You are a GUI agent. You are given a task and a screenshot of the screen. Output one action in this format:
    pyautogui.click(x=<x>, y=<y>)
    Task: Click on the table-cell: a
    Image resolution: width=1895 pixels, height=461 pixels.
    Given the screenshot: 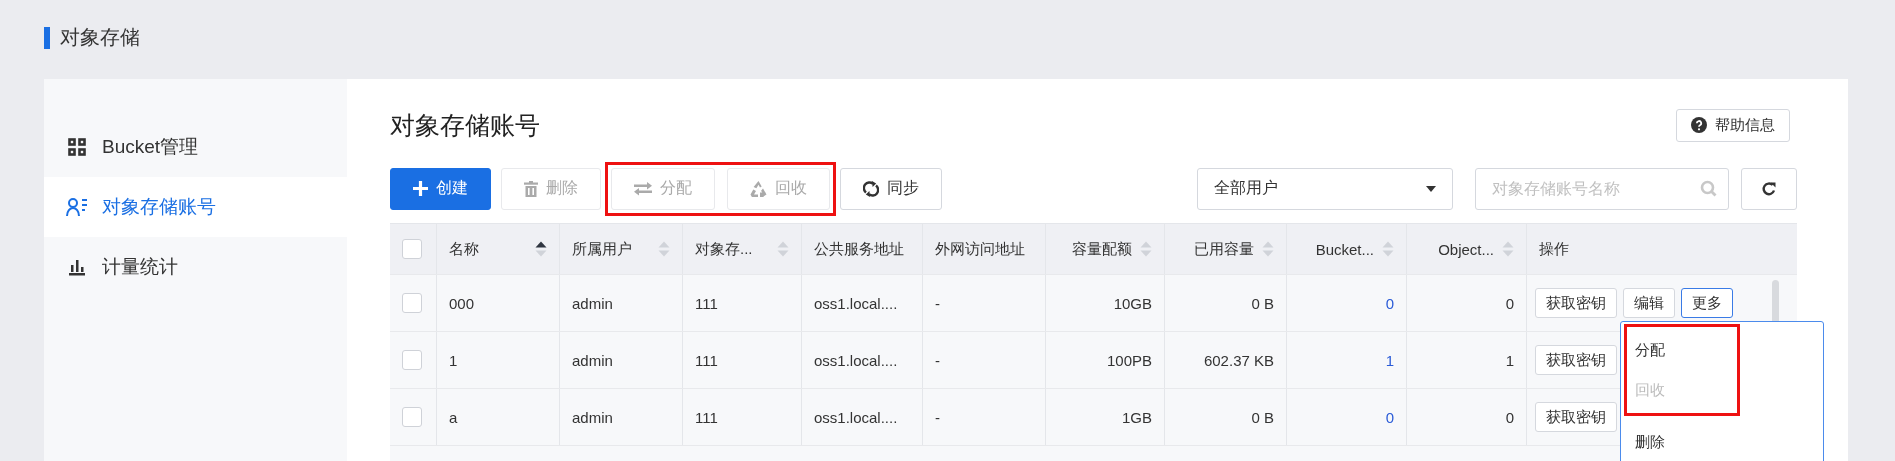 What is the action you would take?
    pyautogui.click(x=453, y=417)
    